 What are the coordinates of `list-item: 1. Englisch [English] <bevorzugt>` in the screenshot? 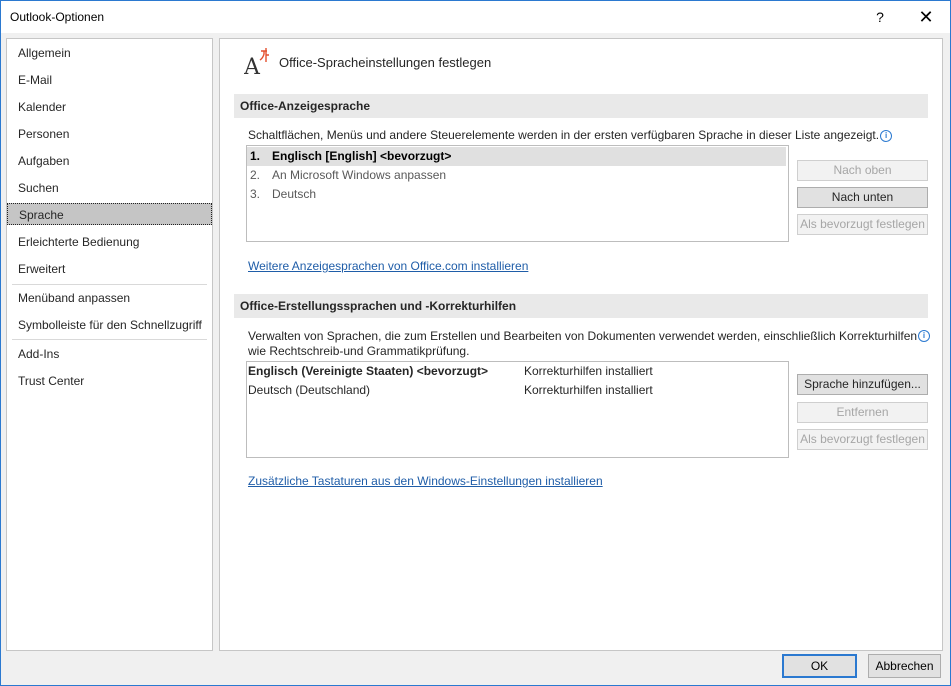 It's located at (516, 156).